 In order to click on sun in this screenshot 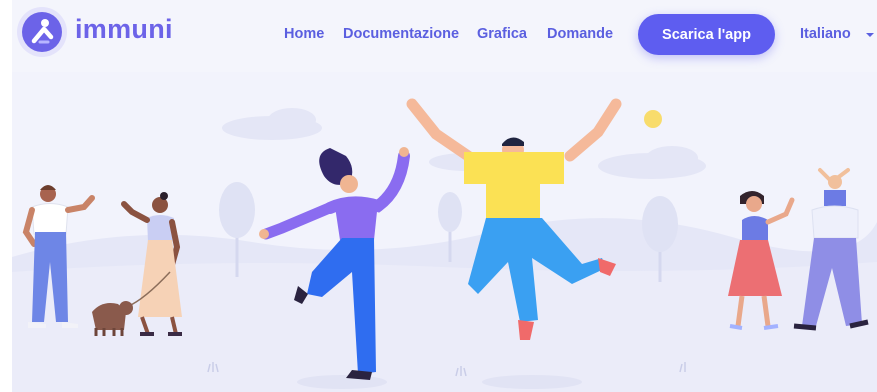, I will do `click(653, 119)`.